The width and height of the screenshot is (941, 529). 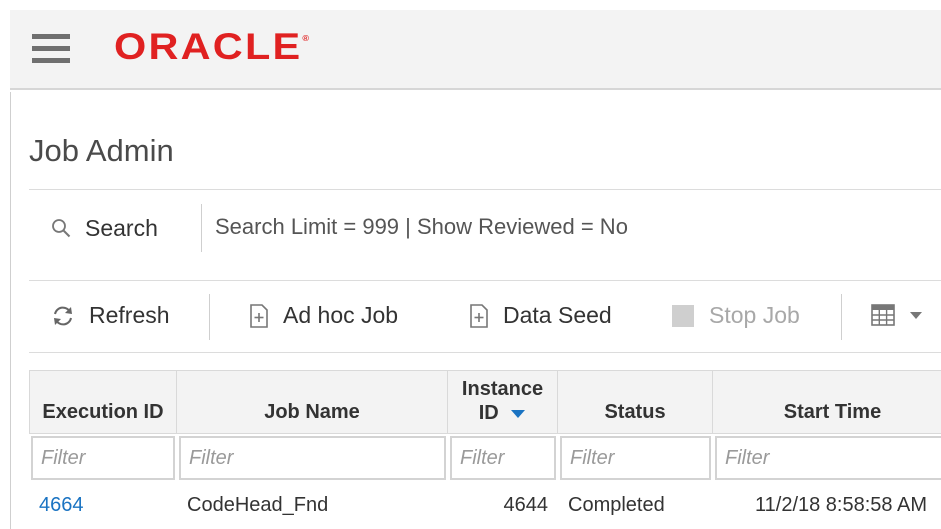 I want to click on column-header-status: Status, so click(x=635, y=402).